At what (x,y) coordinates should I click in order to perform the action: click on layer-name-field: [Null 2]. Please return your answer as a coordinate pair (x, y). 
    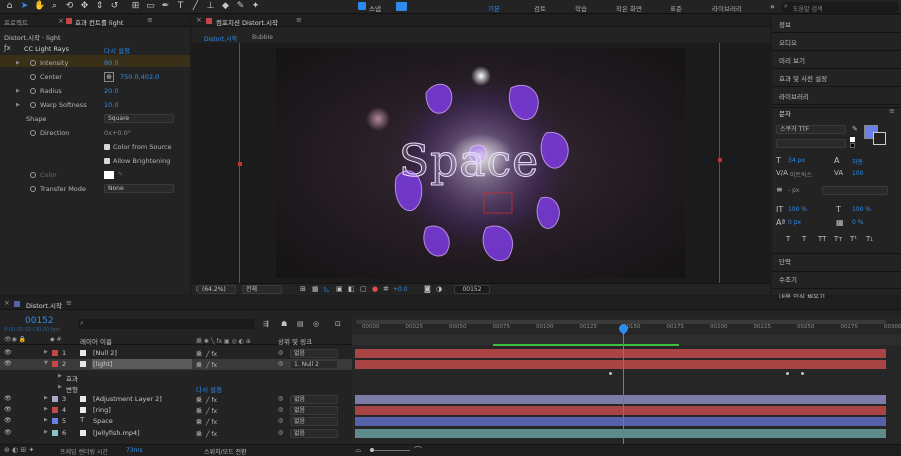
    Looking at the image, I should click on (142, 353).